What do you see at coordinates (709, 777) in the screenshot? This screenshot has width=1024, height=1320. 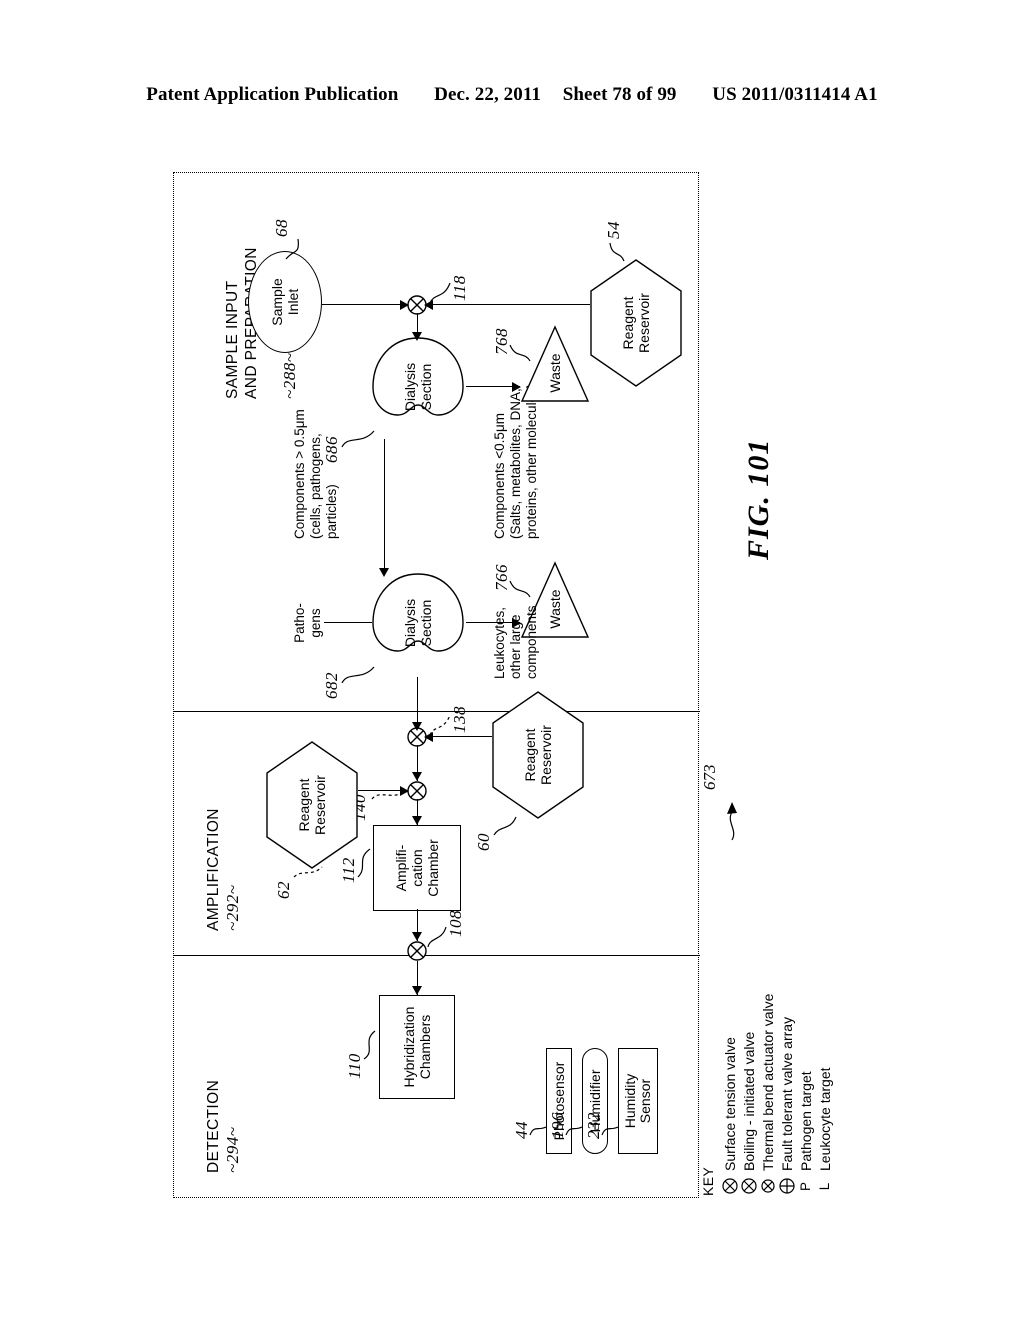 I see `ref-673: 673` at bounding box center [709, 777].